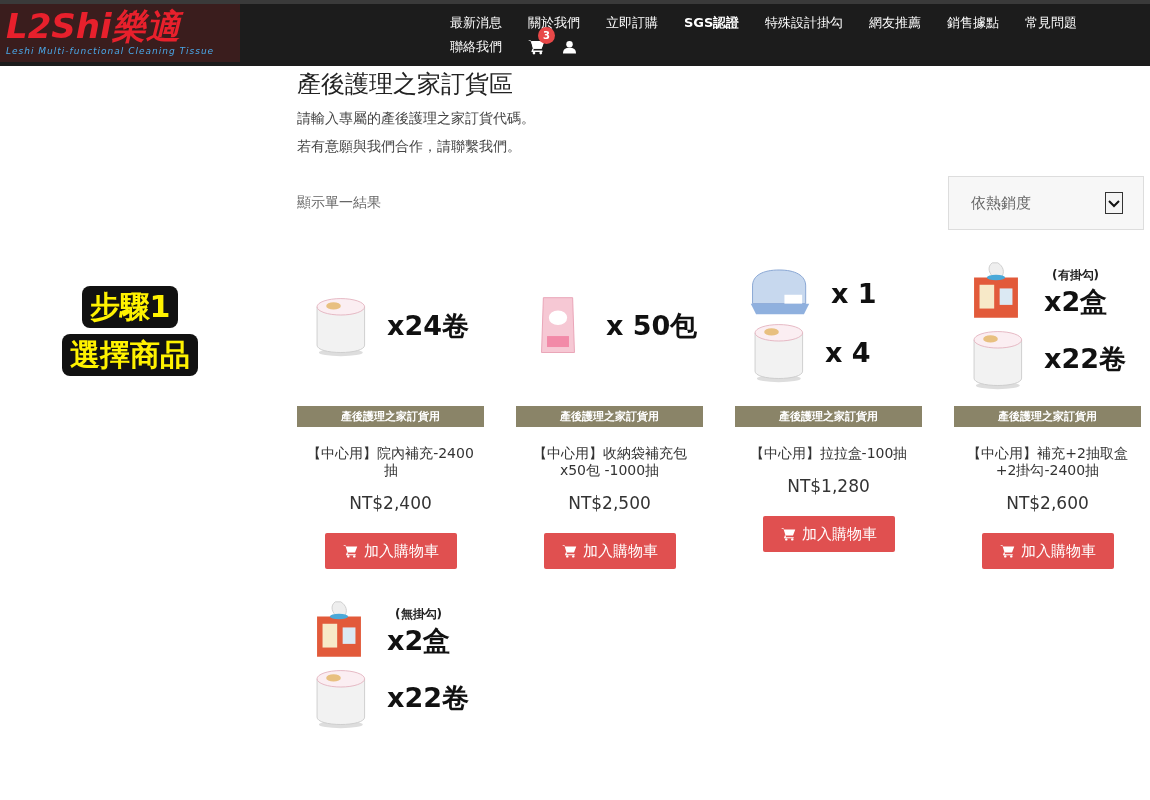 Image resolution: width=1150 pixels, height=800 pixels. I want to click on nav-link: 最新消息, so click(476, 23).